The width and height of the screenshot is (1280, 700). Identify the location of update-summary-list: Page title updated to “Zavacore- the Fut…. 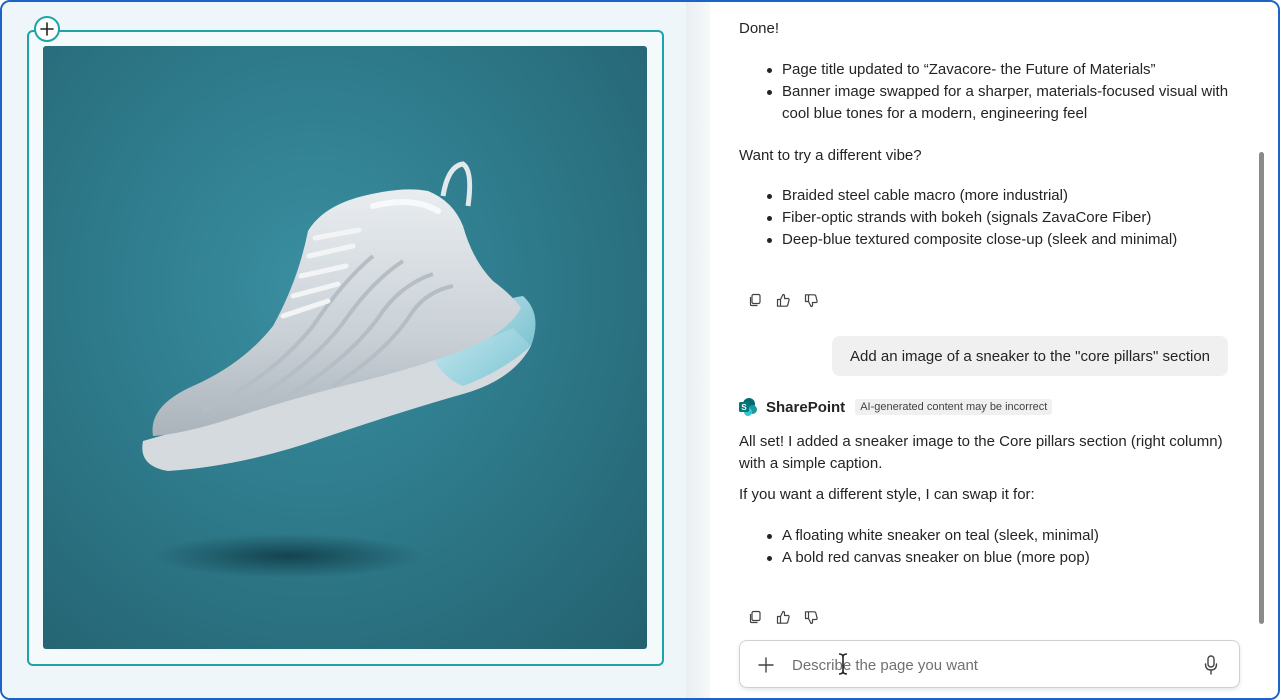
(1001, 92).